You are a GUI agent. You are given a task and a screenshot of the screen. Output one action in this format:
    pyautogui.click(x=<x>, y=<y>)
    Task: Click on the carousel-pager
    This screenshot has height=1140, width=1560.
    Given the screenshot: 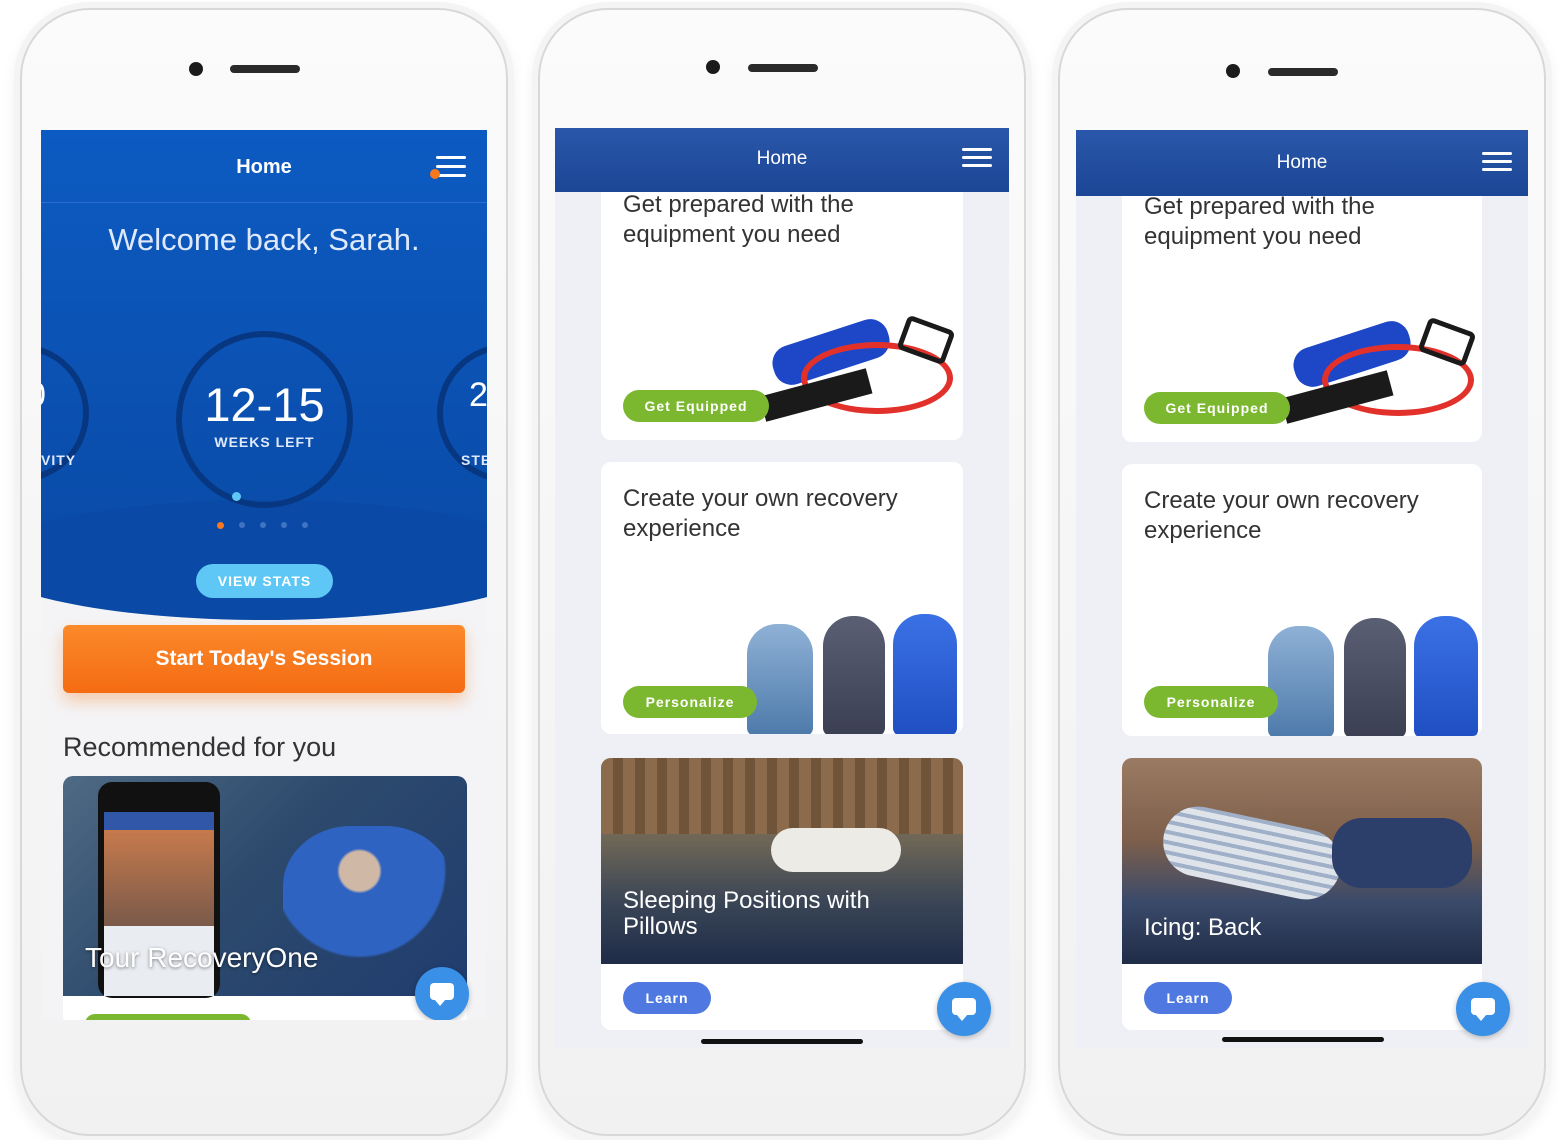 What is the action you would take?
    pyautogui.click(x=267, y=526)
    